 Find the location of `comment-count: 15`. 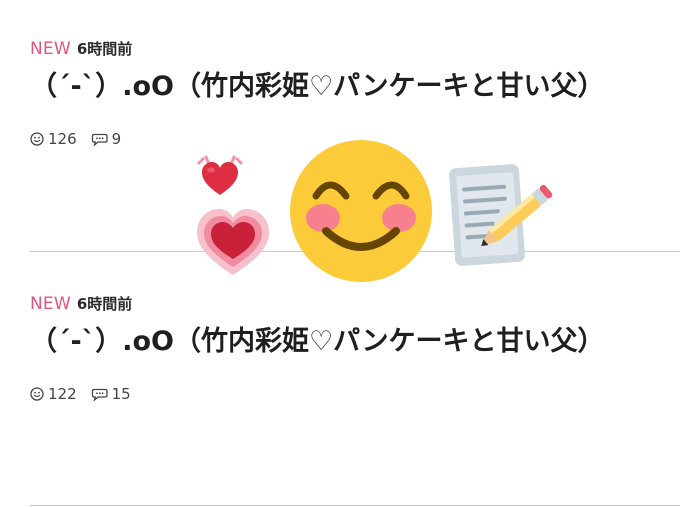

comment-count: 15 is located at coordinates (111, 394).